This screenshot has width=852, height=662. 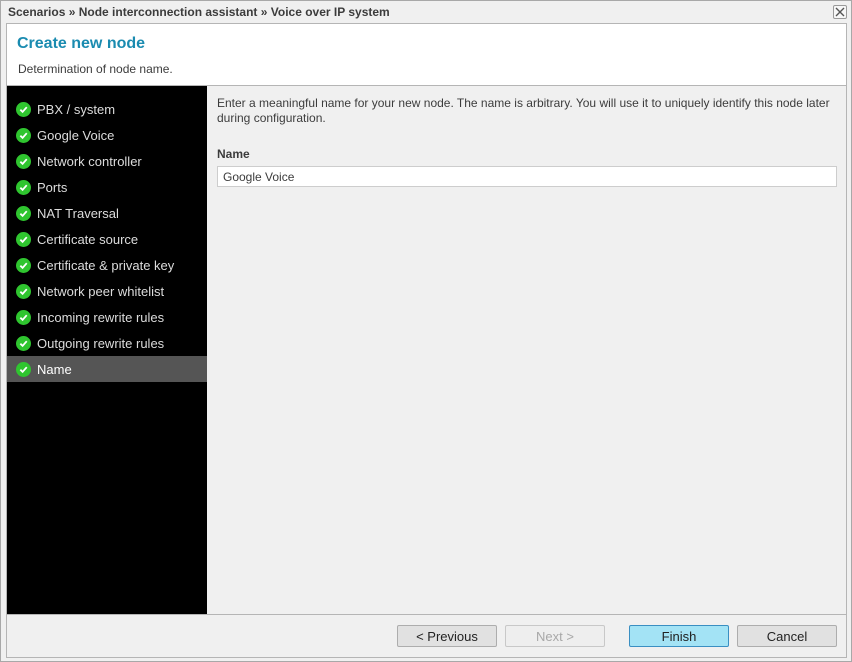 What do you see at coordinates (101, 317) in the screenshot?
I see `step-label: Incoming rewrite rules` at bounding box center [101, 317].